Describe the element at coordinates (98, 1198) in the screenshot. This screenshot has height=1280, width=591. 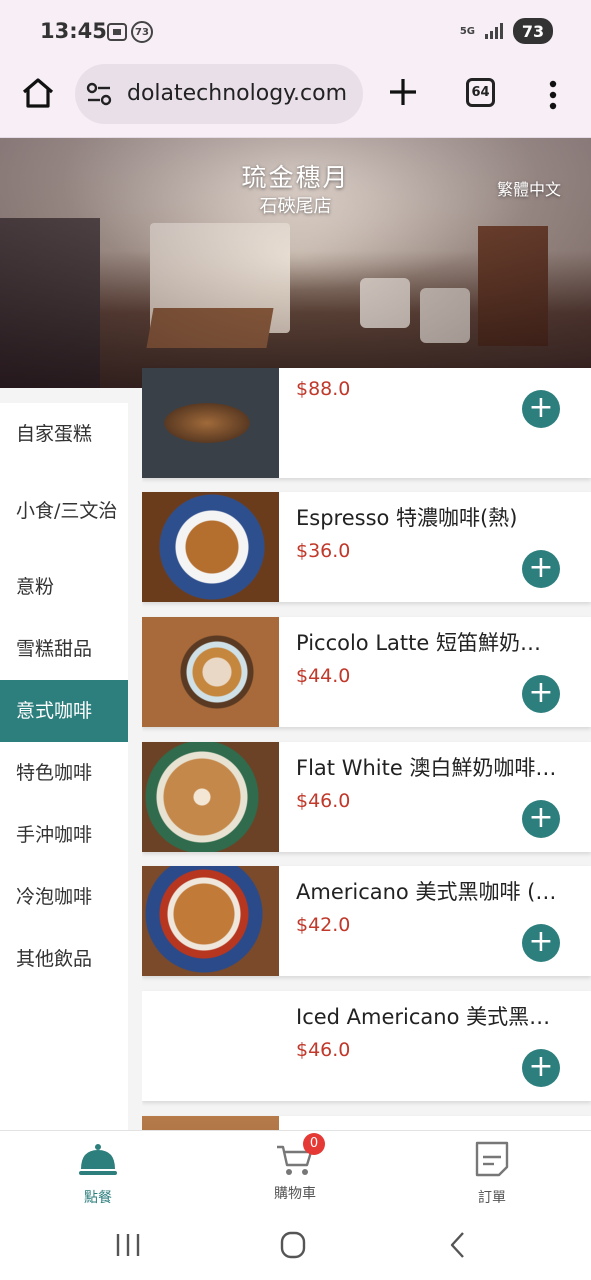
I see `nav-order-label: 點餐` at that location.